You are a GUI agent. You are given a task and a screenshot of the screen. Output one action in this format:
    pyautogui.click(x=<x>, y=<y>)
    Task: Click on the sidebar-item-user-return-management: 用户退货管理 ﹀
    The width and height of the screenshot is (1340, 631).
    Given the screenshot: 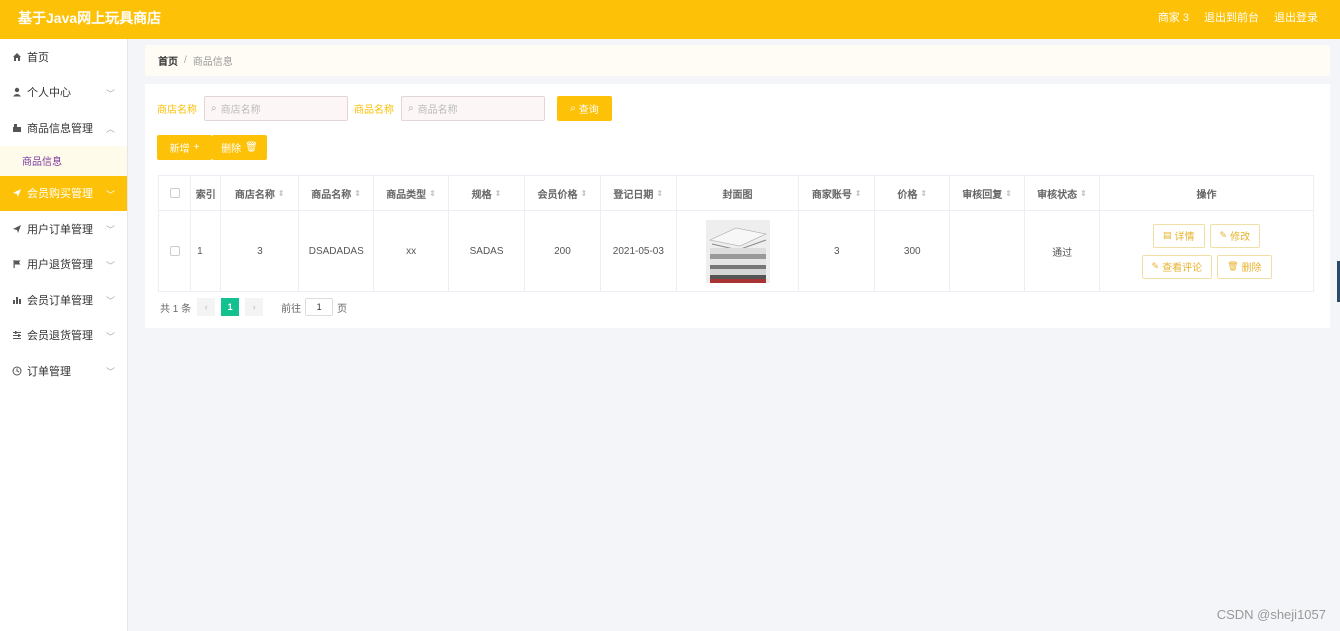 What is the action you would take?
    pyautogui.click(x=63, y=265)
    